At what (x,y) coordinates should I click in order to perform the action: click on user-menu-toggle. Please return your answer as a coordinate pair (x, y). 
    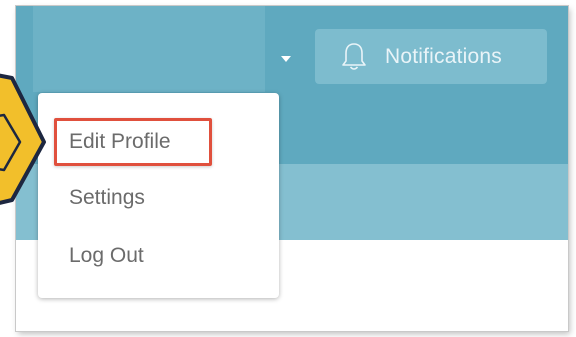
    Looking at the image, I should click on (149, 49).